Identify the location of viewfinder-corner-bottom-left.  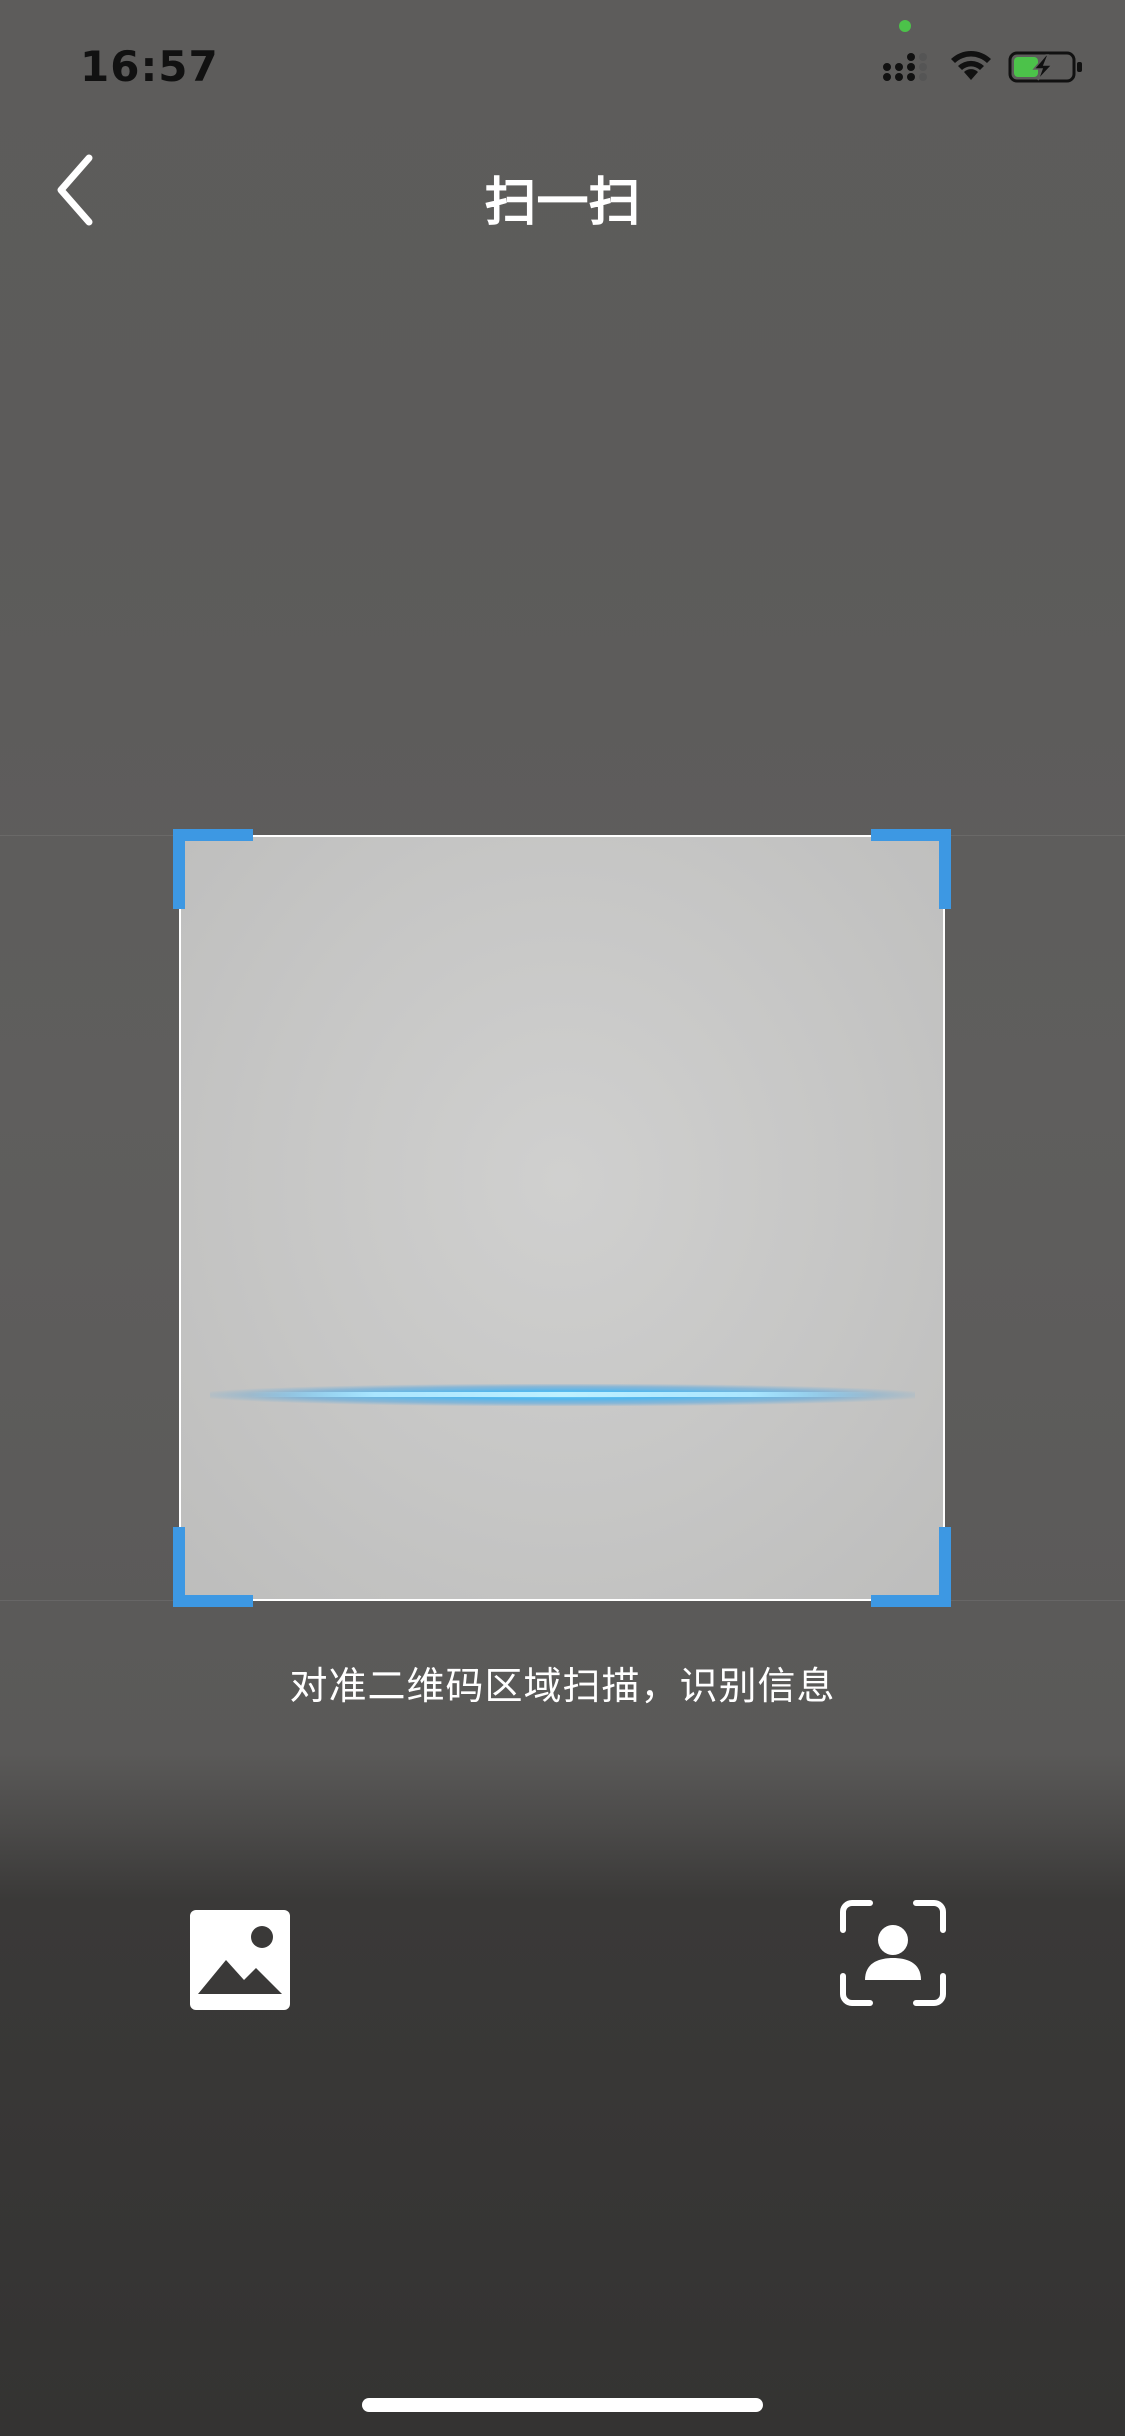
(213, 1567).